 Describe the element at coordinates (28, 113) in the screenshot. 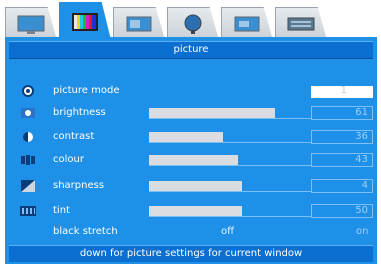

I see `brightness-icon` at that location.